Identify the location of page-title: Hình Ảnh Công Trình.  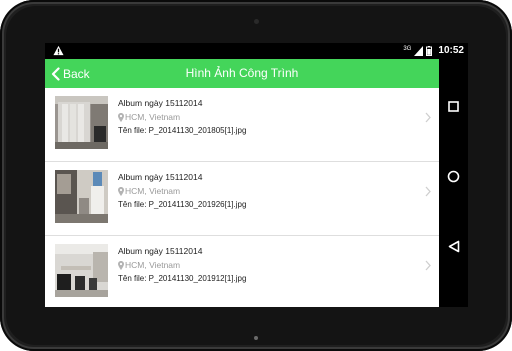
(242, 73).